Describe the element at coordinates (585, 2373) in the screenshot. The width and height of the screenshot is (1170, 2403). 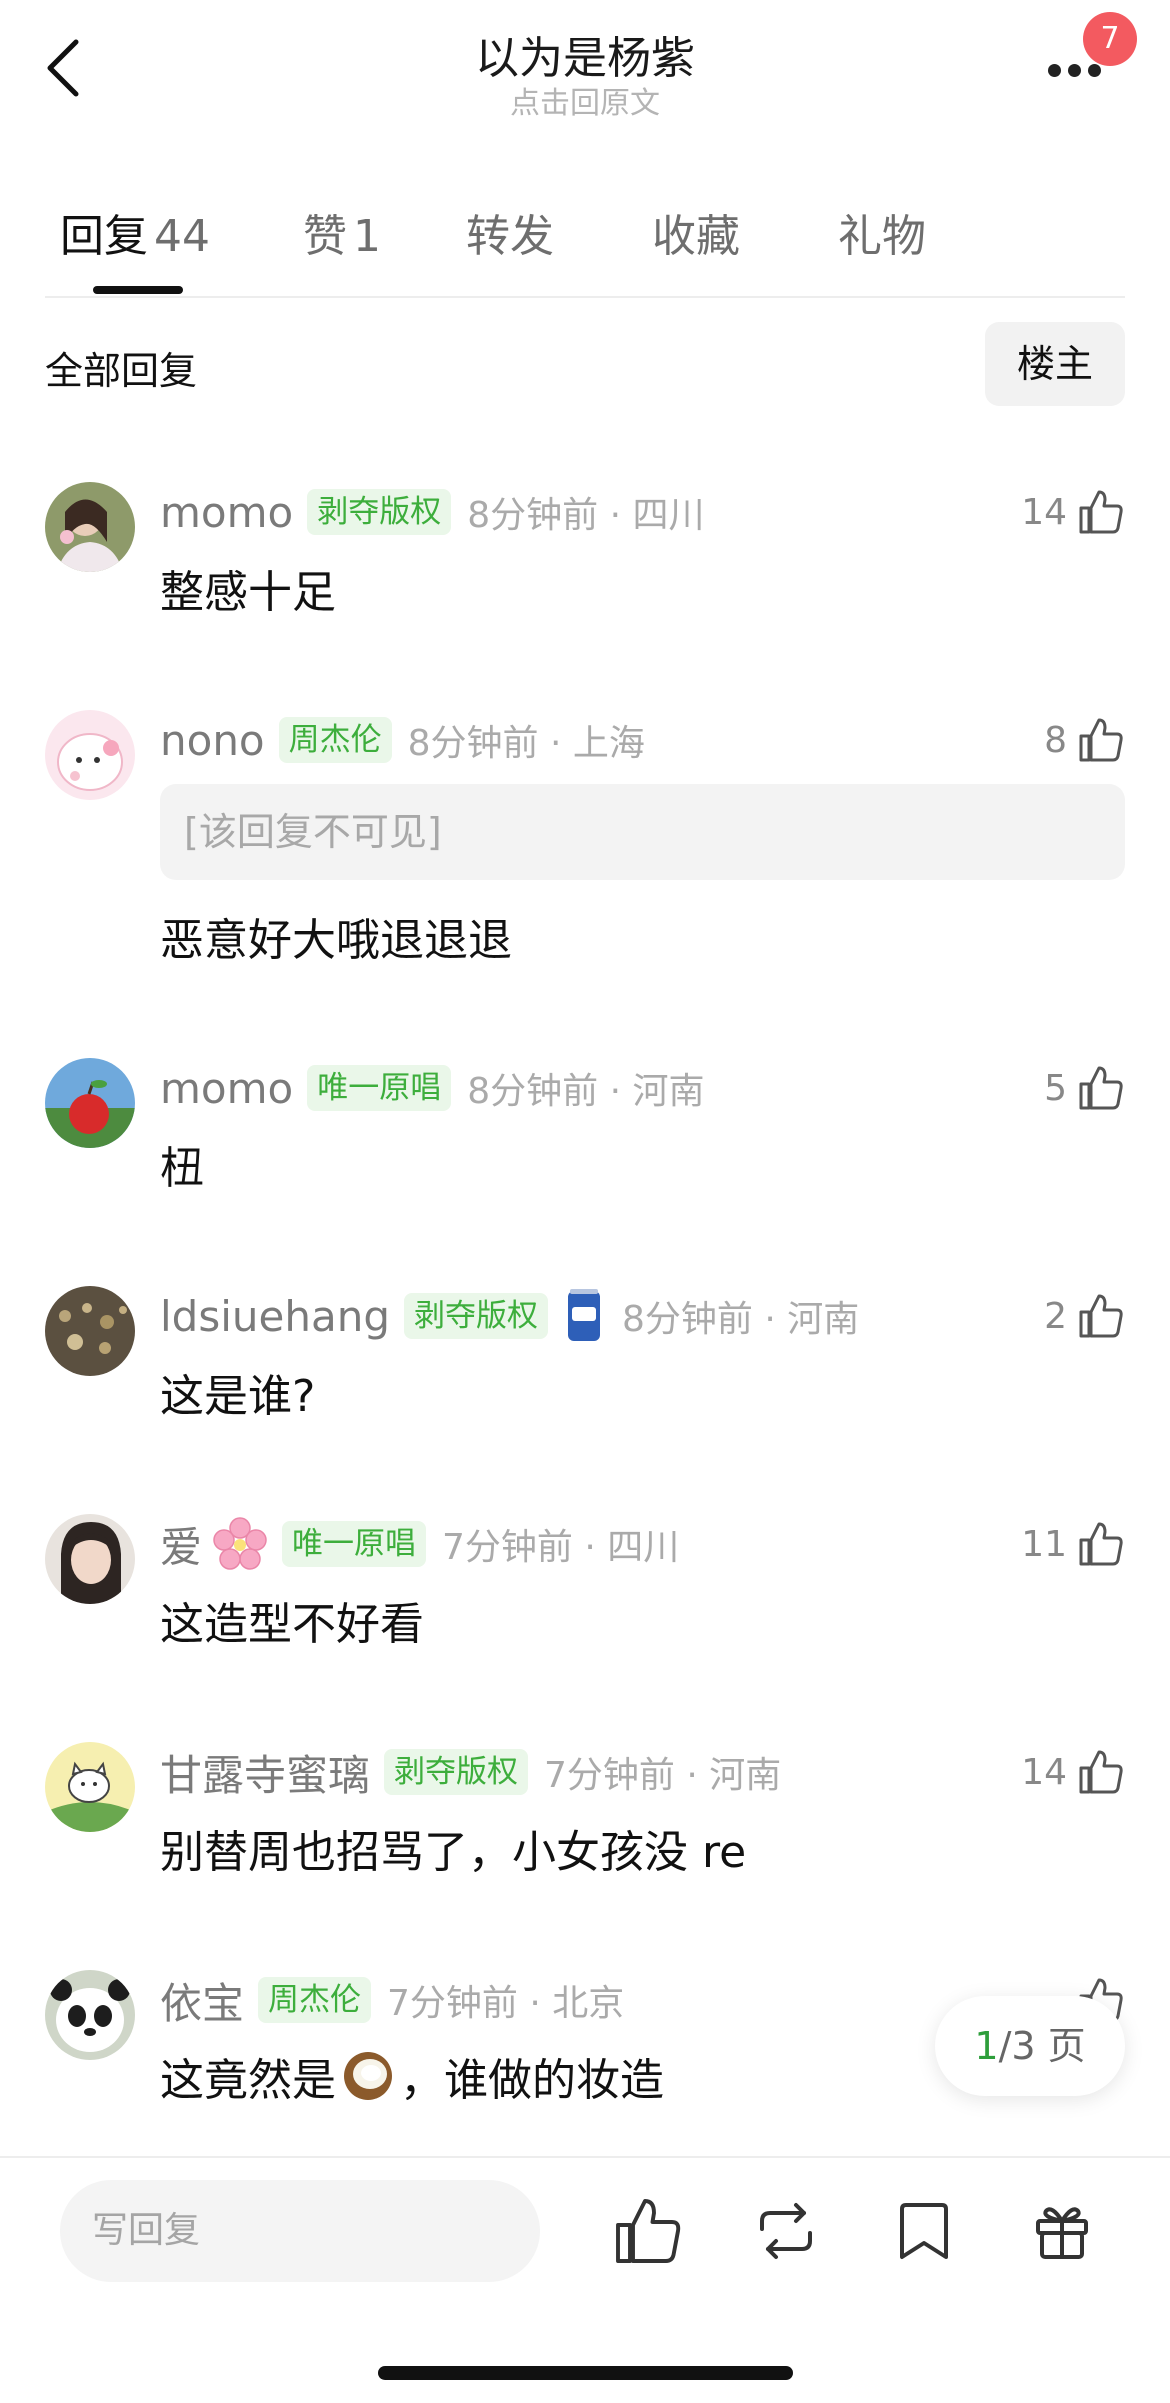
I see `home-indicator` at that location.